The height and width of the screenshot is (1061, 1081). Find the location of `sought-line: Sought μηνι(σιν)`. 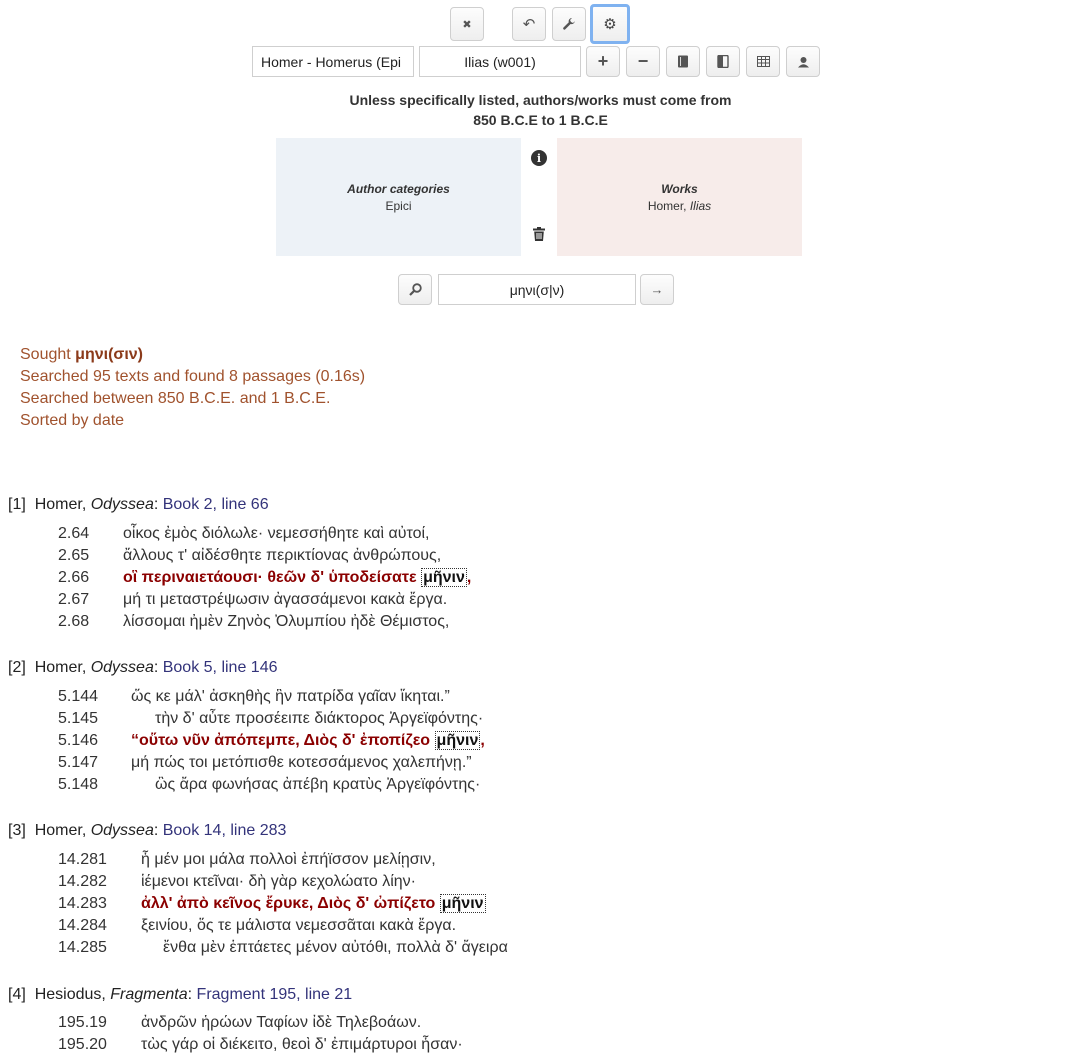

sought-line: Sought μηνι(σιν) is located at coordinates (81, 355).